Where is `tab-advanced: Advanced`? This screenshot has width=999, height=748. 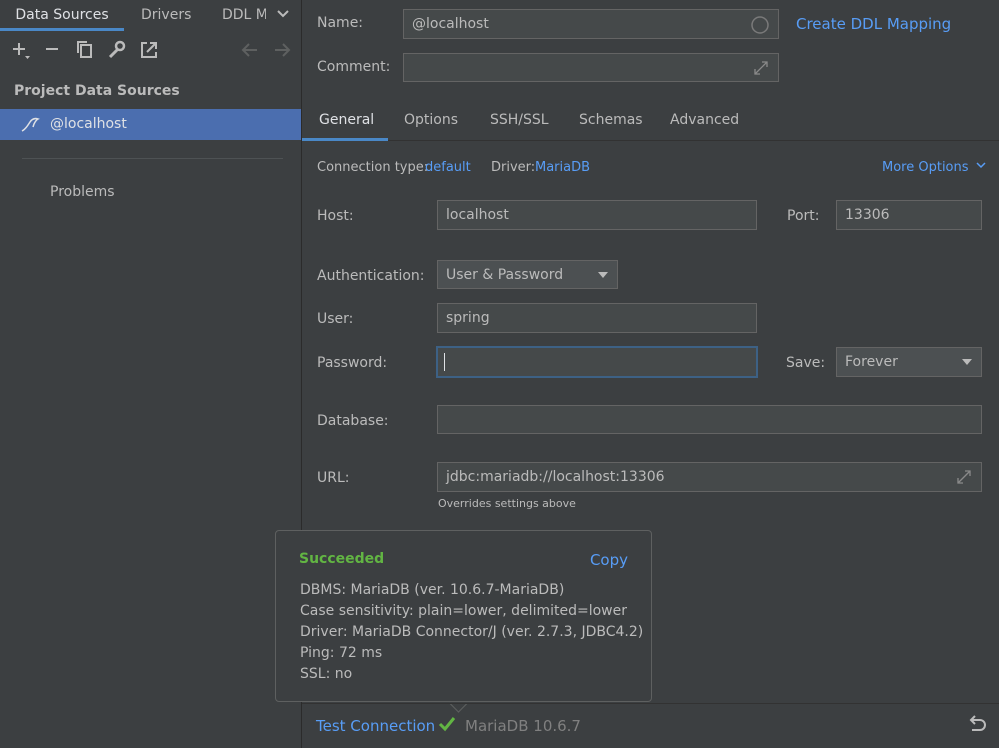
tab-advanced: Advanced is located at coordinates (704, 120).